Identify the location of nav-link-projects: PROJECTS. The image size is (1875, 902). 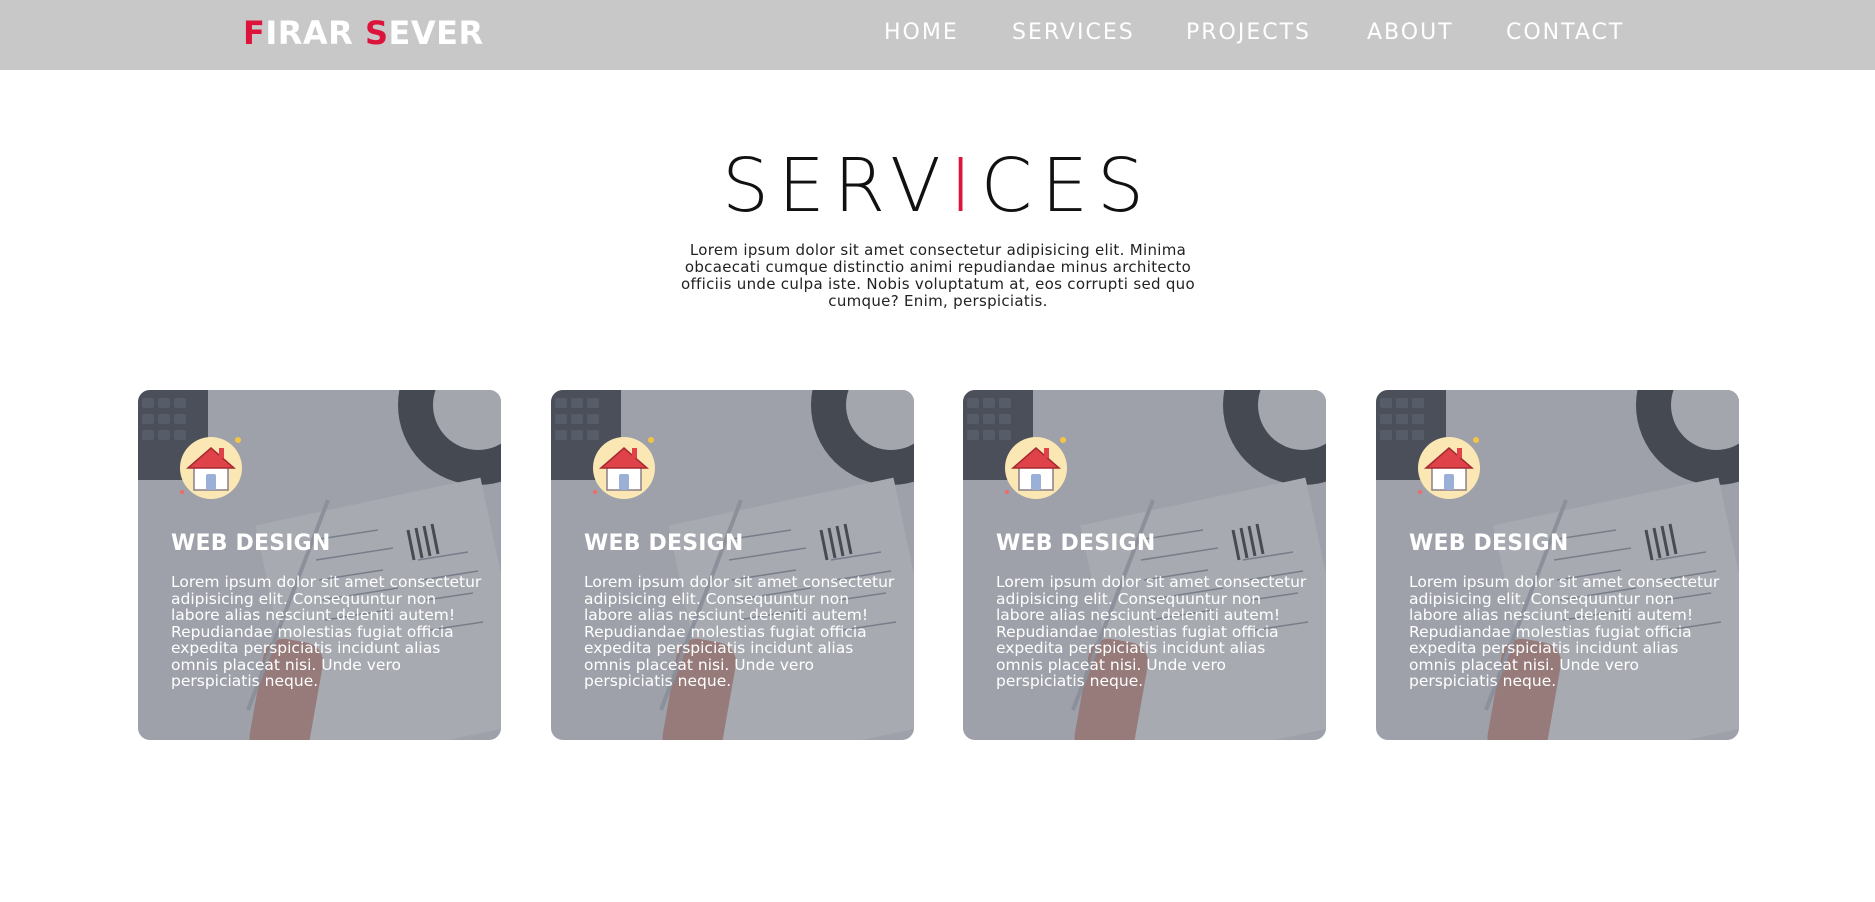
(1248, 33).